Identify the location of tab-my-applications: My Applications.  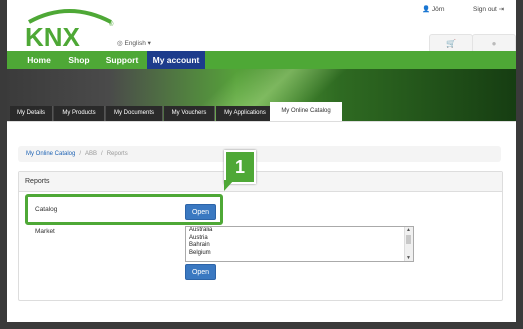
(245, 113).